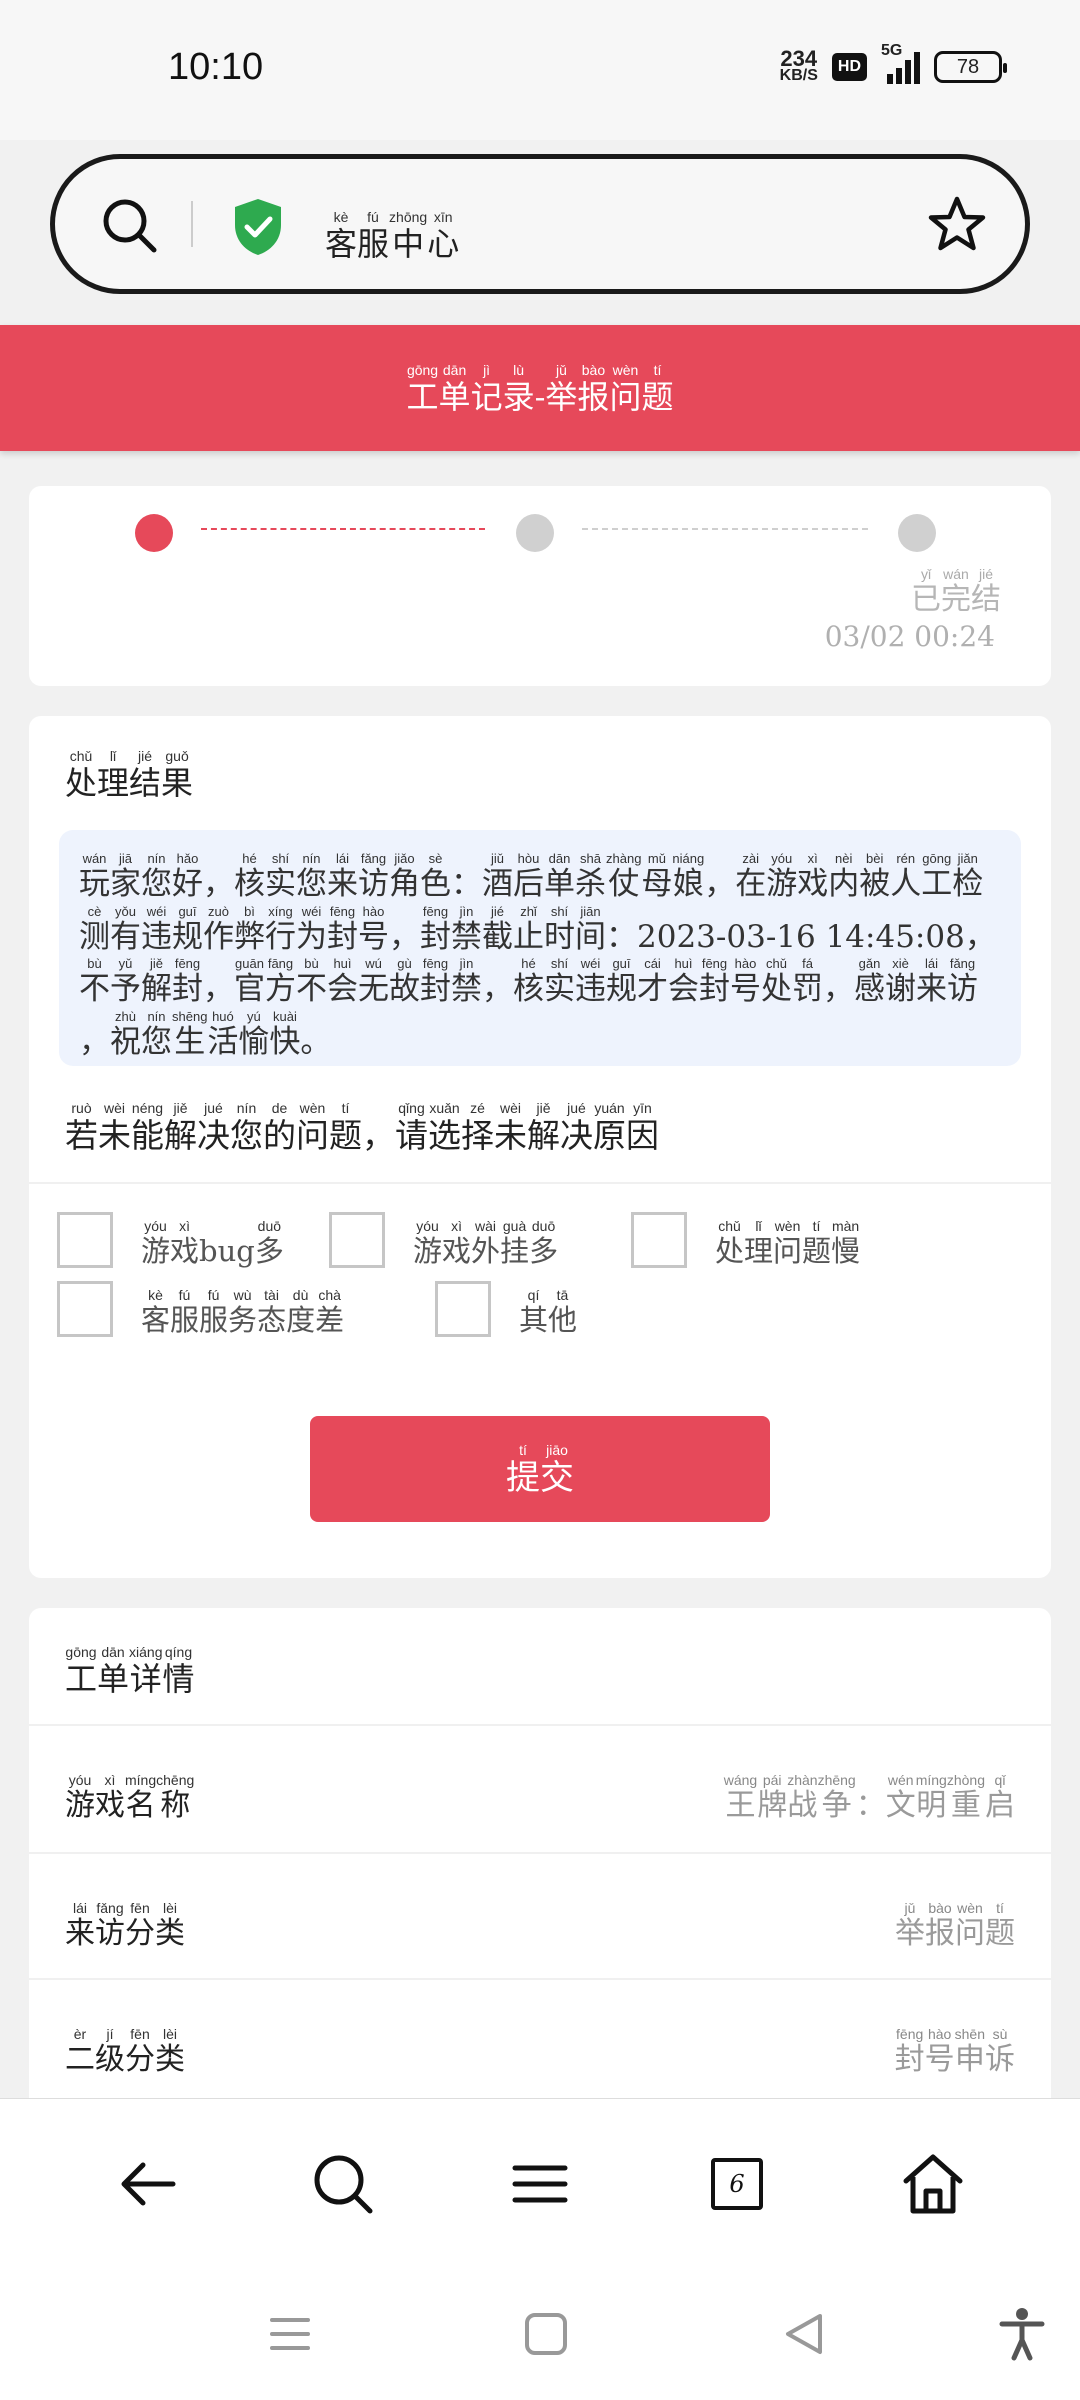 The image size is (1080, 2400). Describe the element at coordinates (869, 1798) in the screenshot. I see `pinyin-text: wáng 王 pái 牌 zhàn 战 zhēng 争： wén 文 míng 明 zhòng 重 qǐ 启` at that location.